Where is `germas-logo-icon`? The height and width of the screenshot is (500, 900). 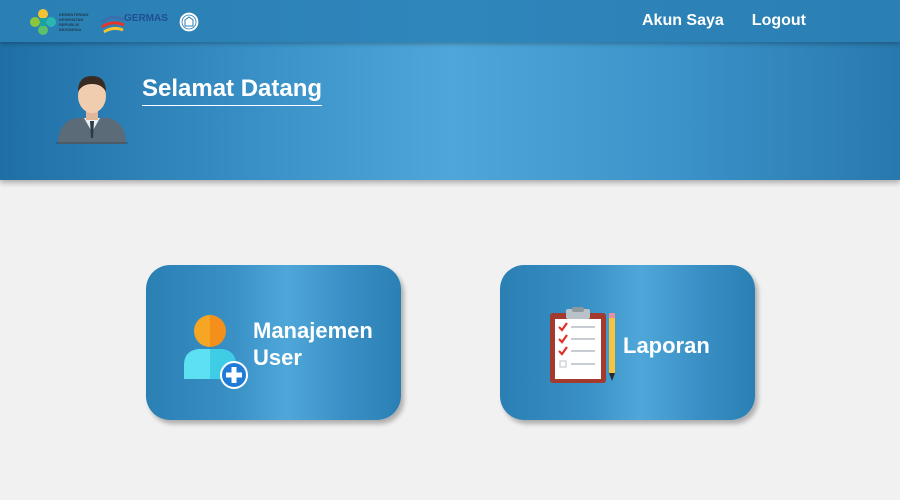 germas-logo-icon is located at coordinates (113, 24).